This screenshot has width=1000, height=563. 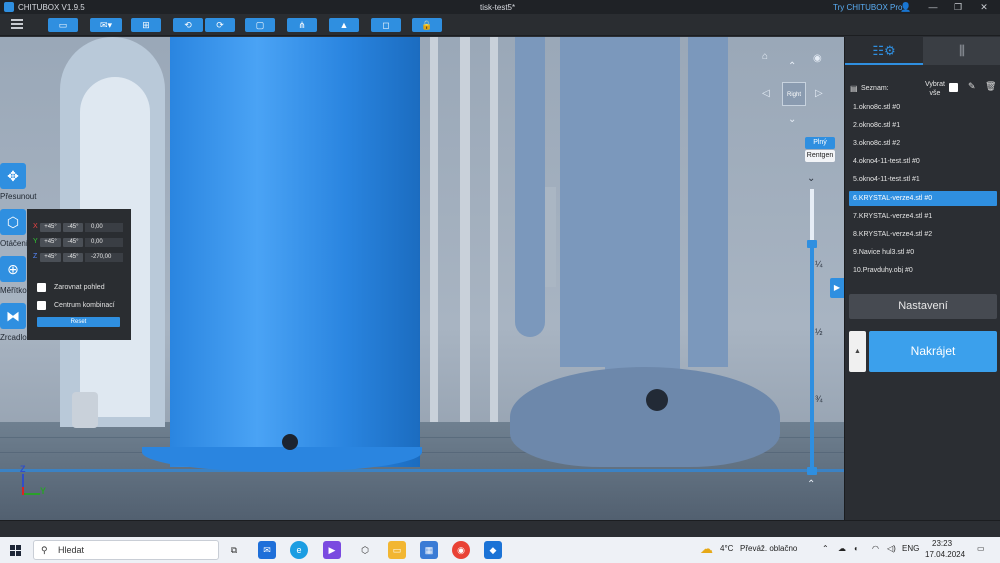 What do you see at coordinates (792, 119) in the screenshot?
I see `view-down-arrow-icon: ⌄` at bounding box center [792, 119].